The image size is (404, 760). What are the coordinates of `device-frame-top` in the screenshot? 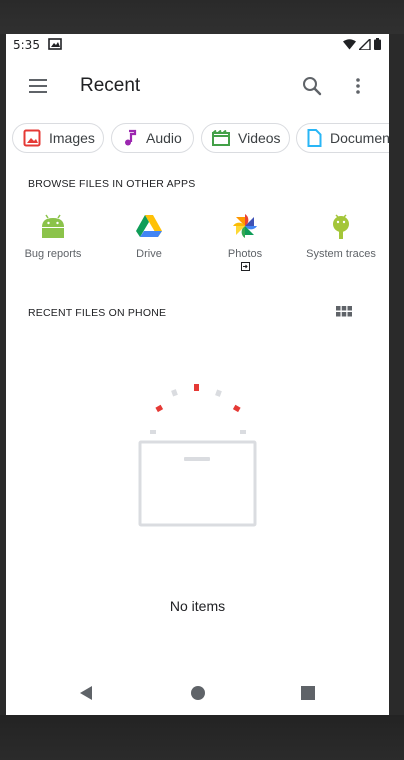 It's located at (202, 17).